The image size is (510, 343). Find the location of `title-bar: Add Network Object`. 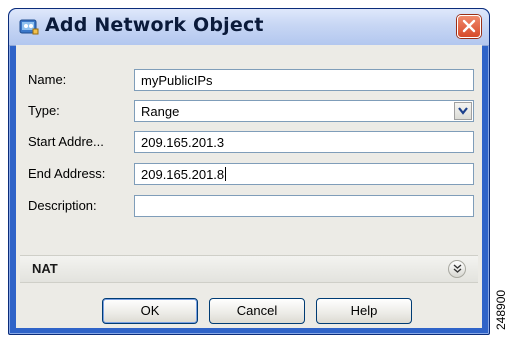

title-bar: Add Network Object is located at coordinates (249, 27).